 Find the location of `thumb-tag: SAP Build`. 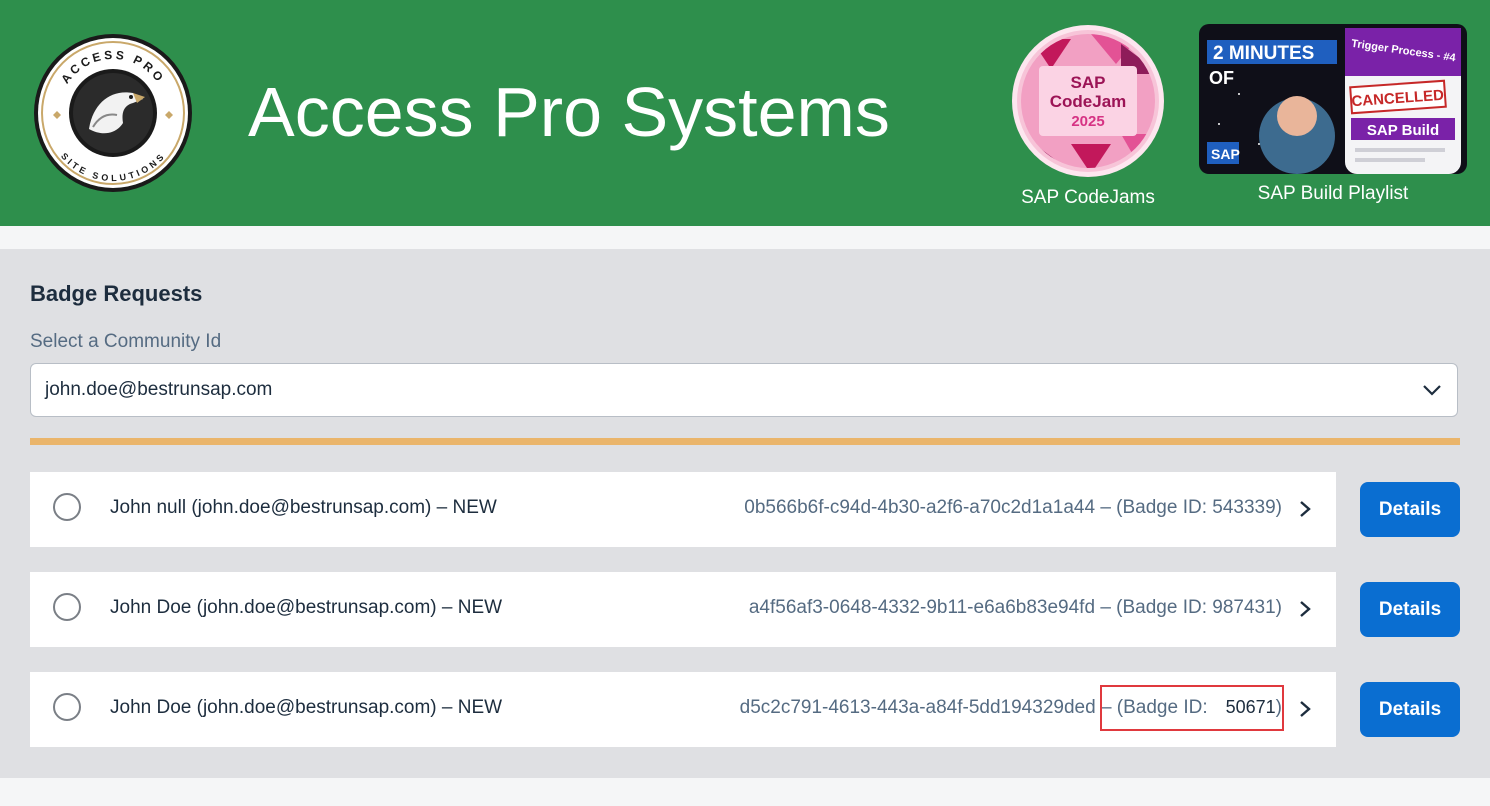

thumb-tag: SAP Build is located at coordinates (1403, 130).